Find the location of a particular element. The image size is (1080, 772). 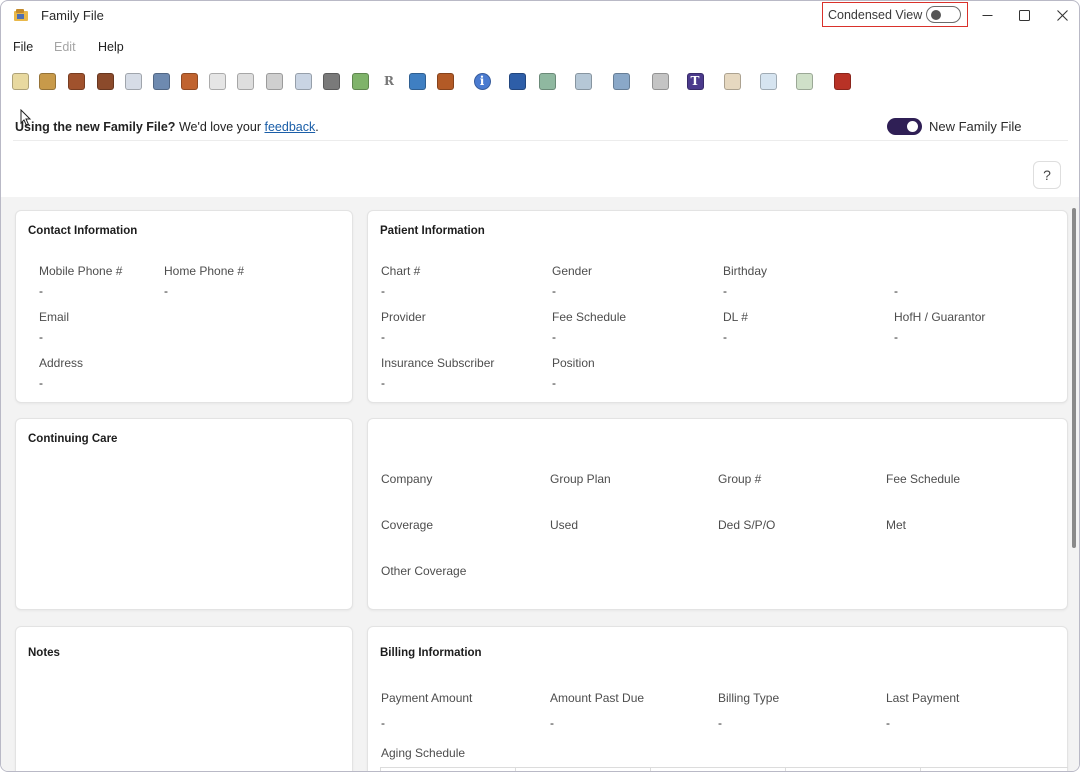

billing-type-value: - is located at coordinates (720, 723).